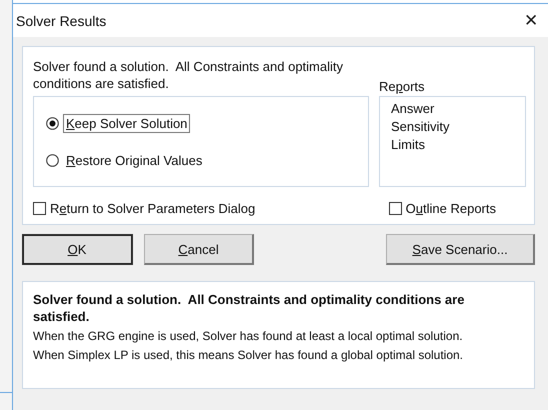  I want to click on checkbox-label: Return to Solver Parameters Dialog, so click(153, 208).